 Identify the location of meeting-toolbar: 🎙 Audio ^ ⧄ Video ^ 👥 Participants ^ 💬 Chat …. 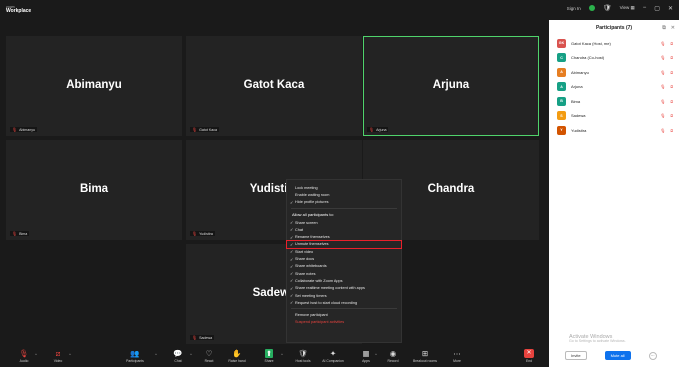
(274, 357).